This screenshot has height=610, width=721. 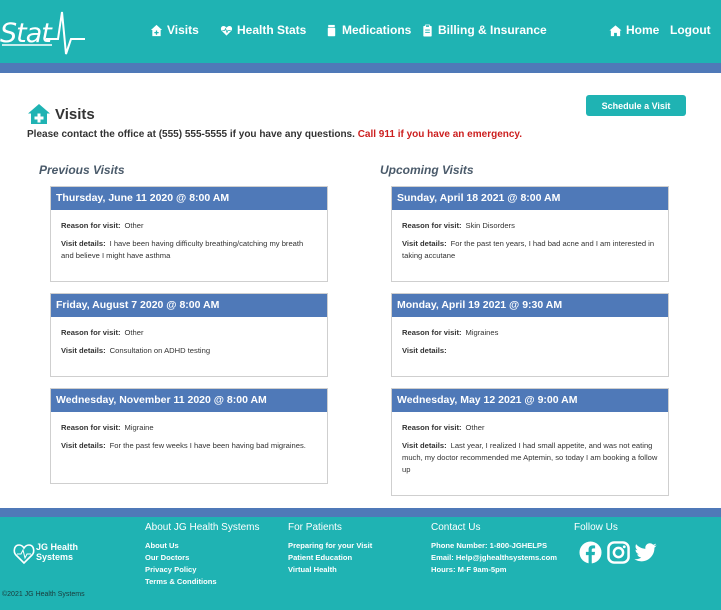 I want to click on footer-logo-text: JG Health Systems, so click(x=57, y=552).